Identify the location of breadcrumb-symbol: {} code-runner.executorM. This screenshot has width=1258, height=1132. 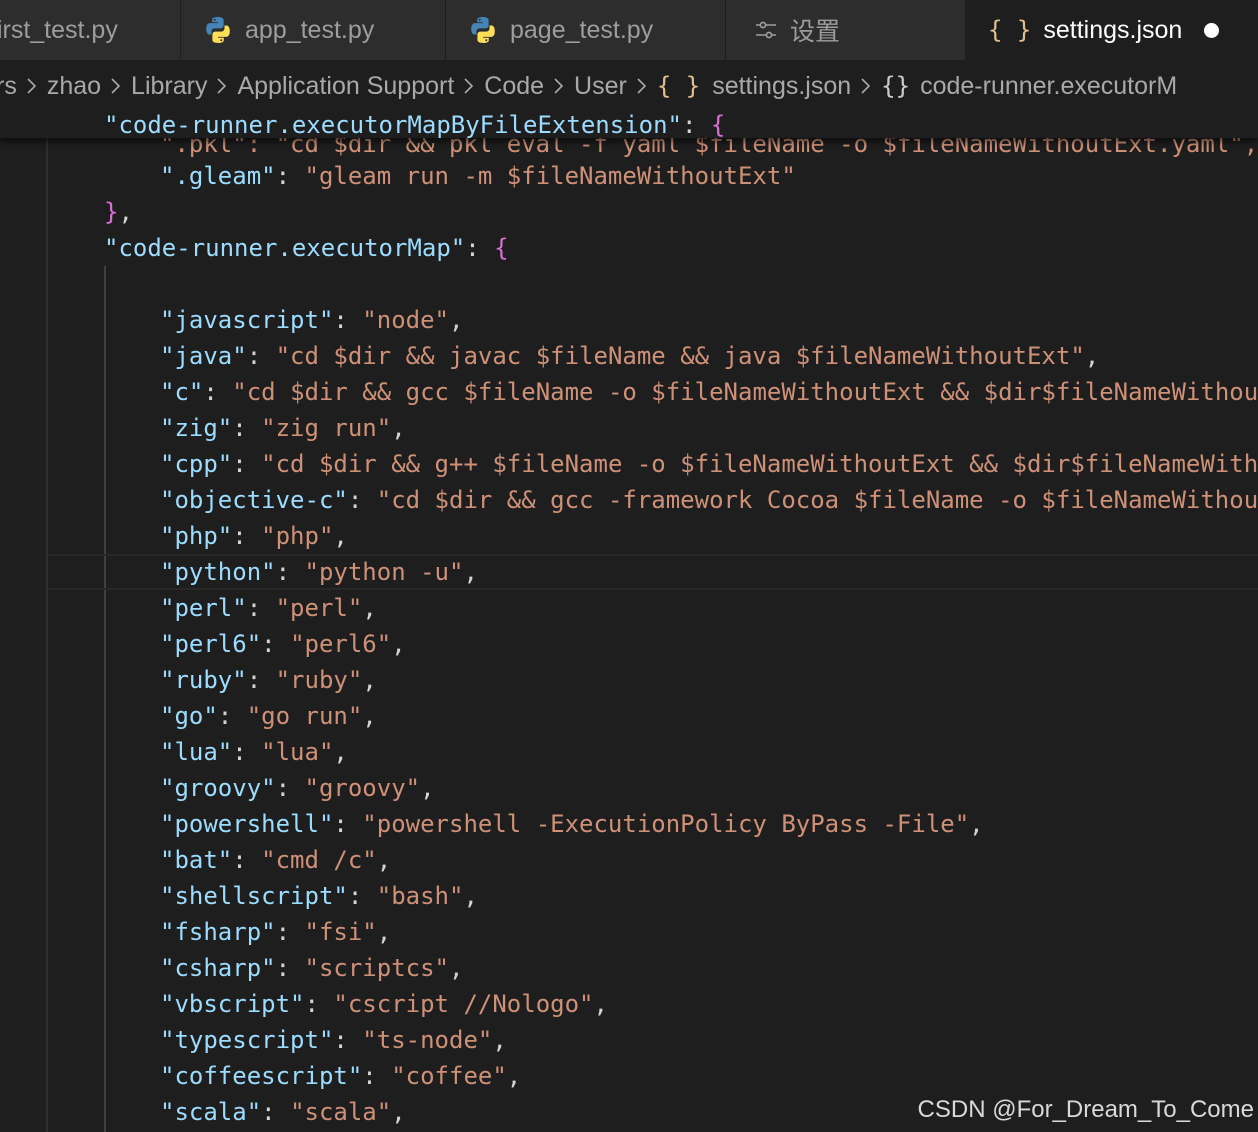
(1029, 86).